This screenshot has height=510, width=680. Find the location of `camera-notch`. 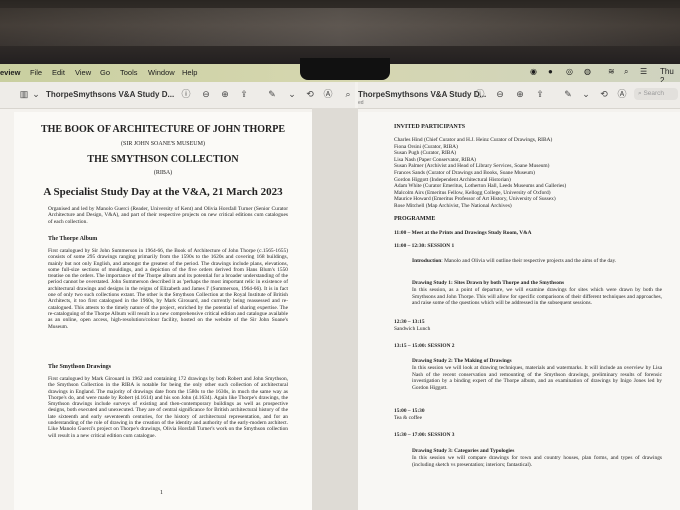

camera-notch is located at coordinates (345, 69).